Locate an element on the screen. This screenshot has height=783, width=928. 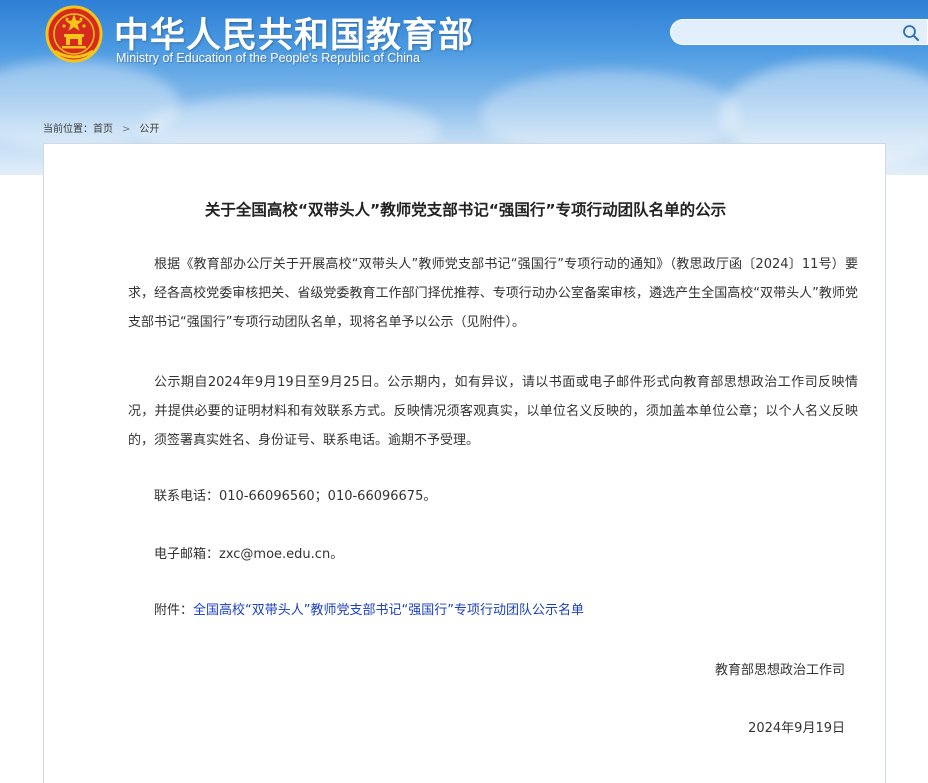
article-title: 关于全国高校“双带头人”教师党支部书记“强国行”专项行动团队名单的公示 is located at coordinates (465, 210).